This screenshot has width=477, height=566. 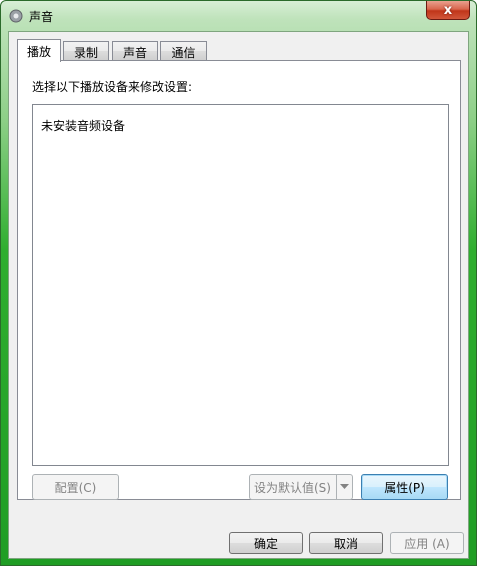 I want to click on apply-button: 应用 (A), so click(x=427, y=543).